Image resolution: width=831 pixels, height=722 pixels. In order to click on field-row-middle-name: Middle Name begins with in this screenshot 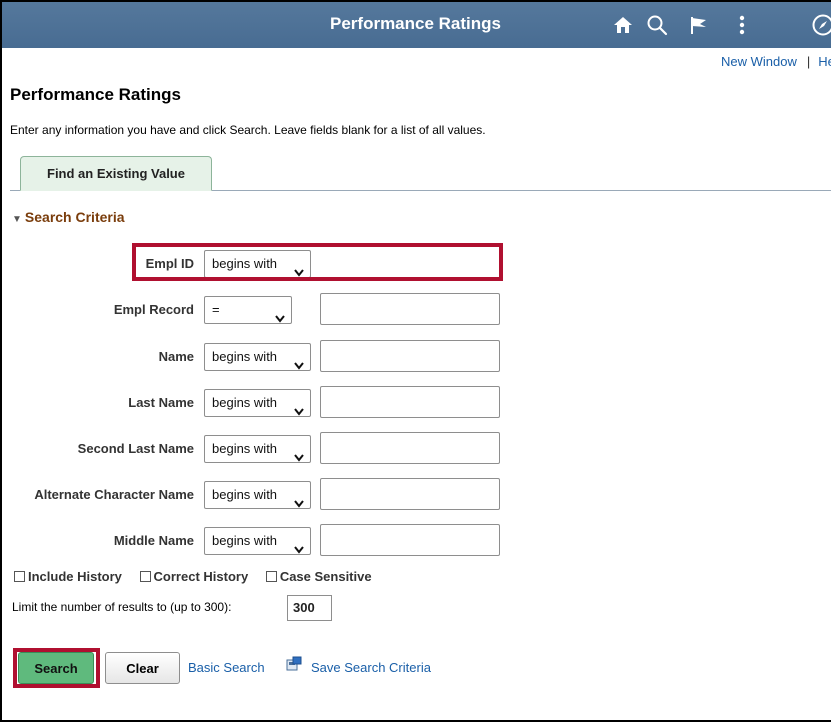, I will do `click(262, 540)`.